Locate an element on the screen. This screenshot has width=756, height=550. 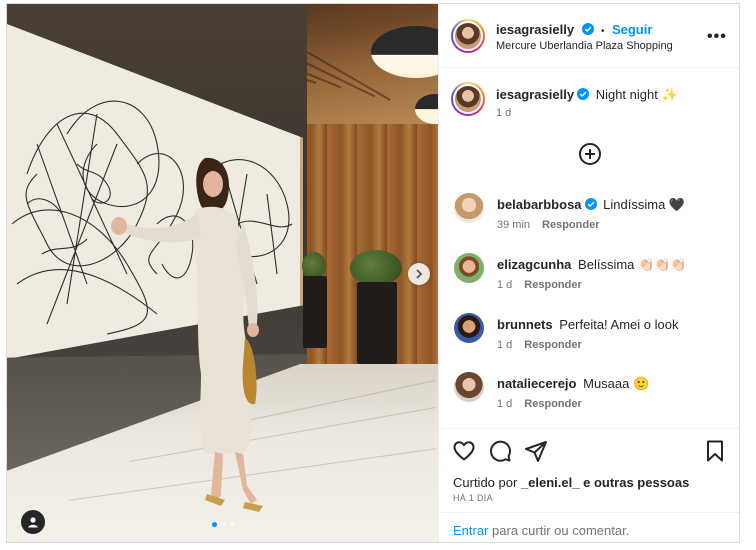
login-prompt: Entrar para curtir ou comentar. is located at coordinates (589, 527).